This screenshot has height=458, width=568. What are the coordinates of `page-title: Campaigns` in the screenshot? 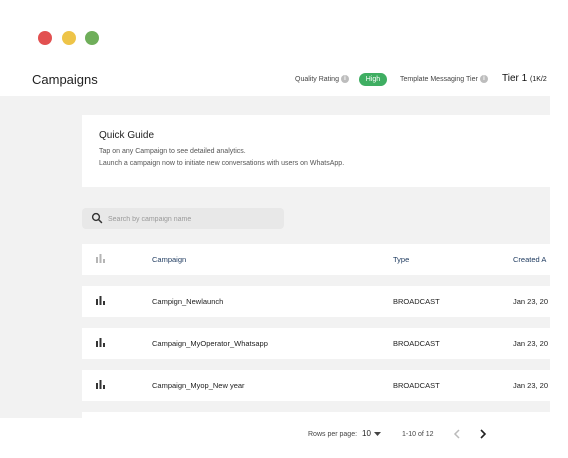 It's located at (65, 79).